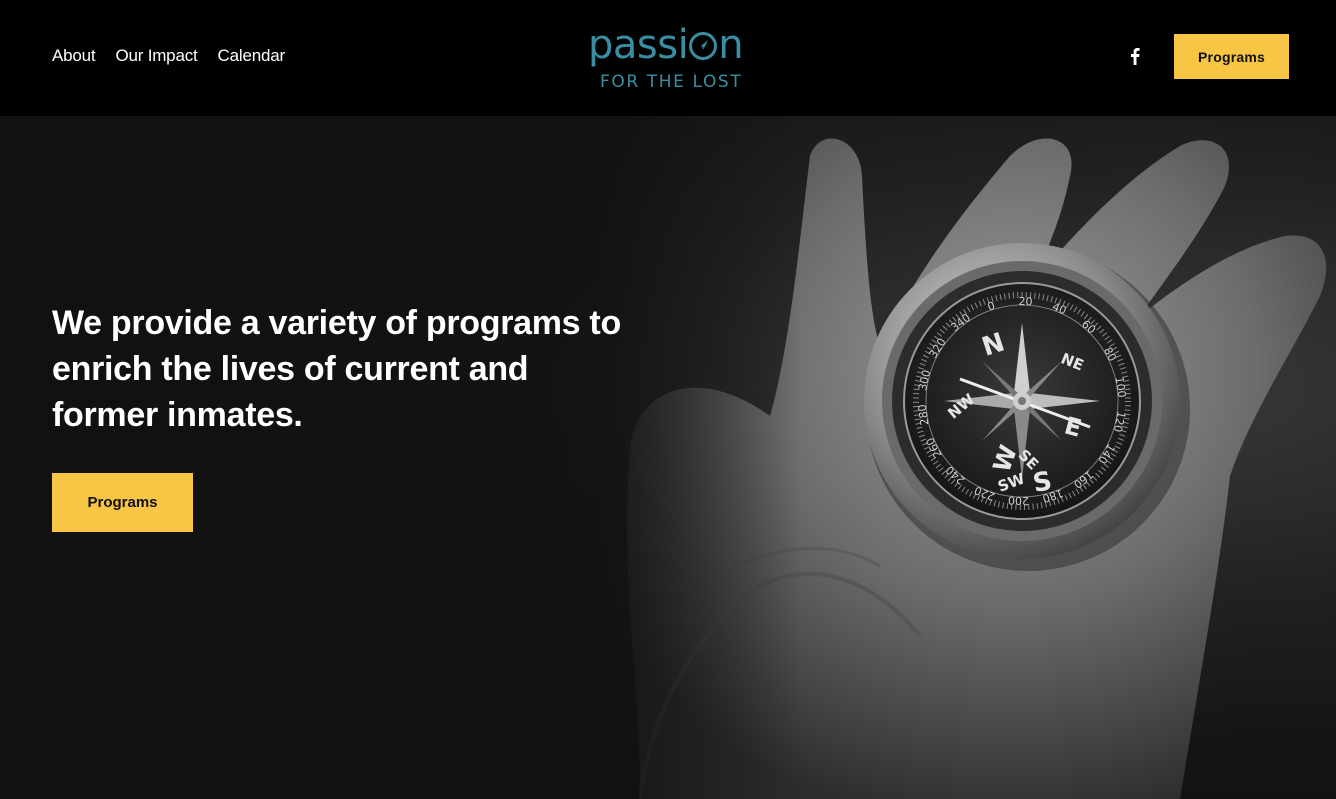  Describe the element at coordinates (1135, 56) in the screenshot. I see `facebook-icon` at that location.